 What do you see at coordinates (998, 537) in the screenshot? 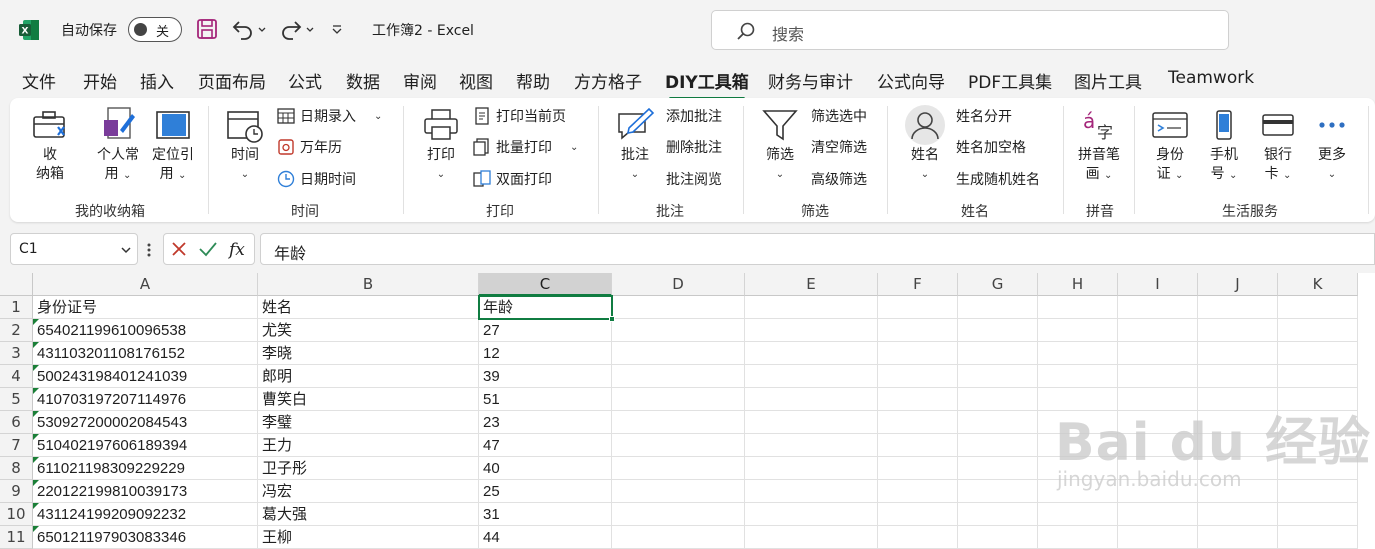
I see `cell-g11` at bounding box center [998, 537].